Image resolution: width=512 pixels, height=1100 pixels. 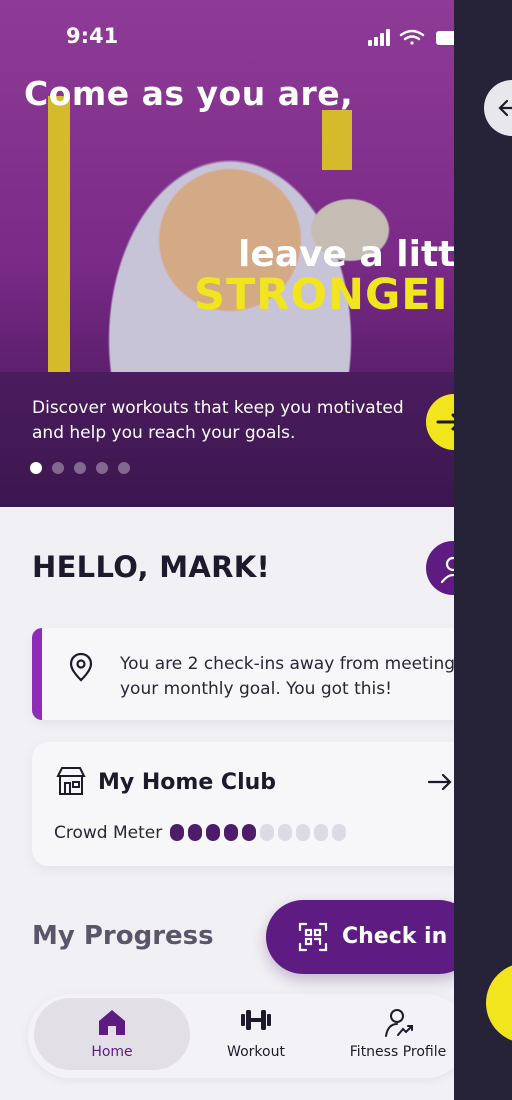 What do you see at coordinates (59, 234) in the screenshot?
I see `hero-photo-rack` at bounding box center [59, 234].